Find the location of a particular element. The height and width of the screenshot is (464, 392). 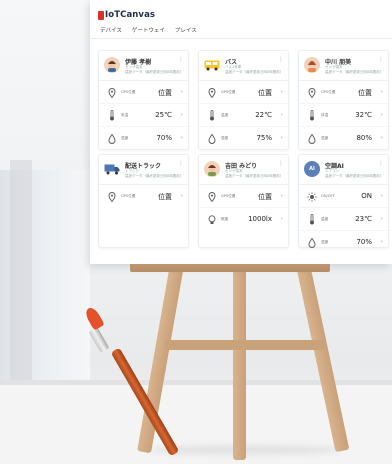

metric-row: 温度 22℃ › is located at coordinates (243, 115).